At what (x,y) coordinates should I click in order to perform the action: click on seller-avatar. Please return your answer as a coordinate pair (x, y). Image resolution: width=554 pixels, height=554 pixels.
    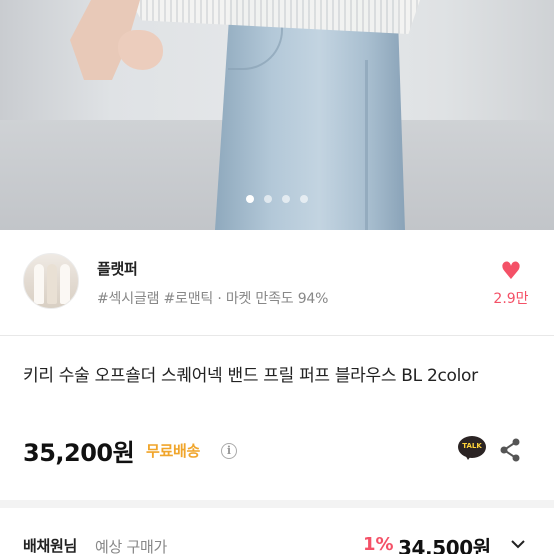
    Looking at the image, I should click on (51, 281).